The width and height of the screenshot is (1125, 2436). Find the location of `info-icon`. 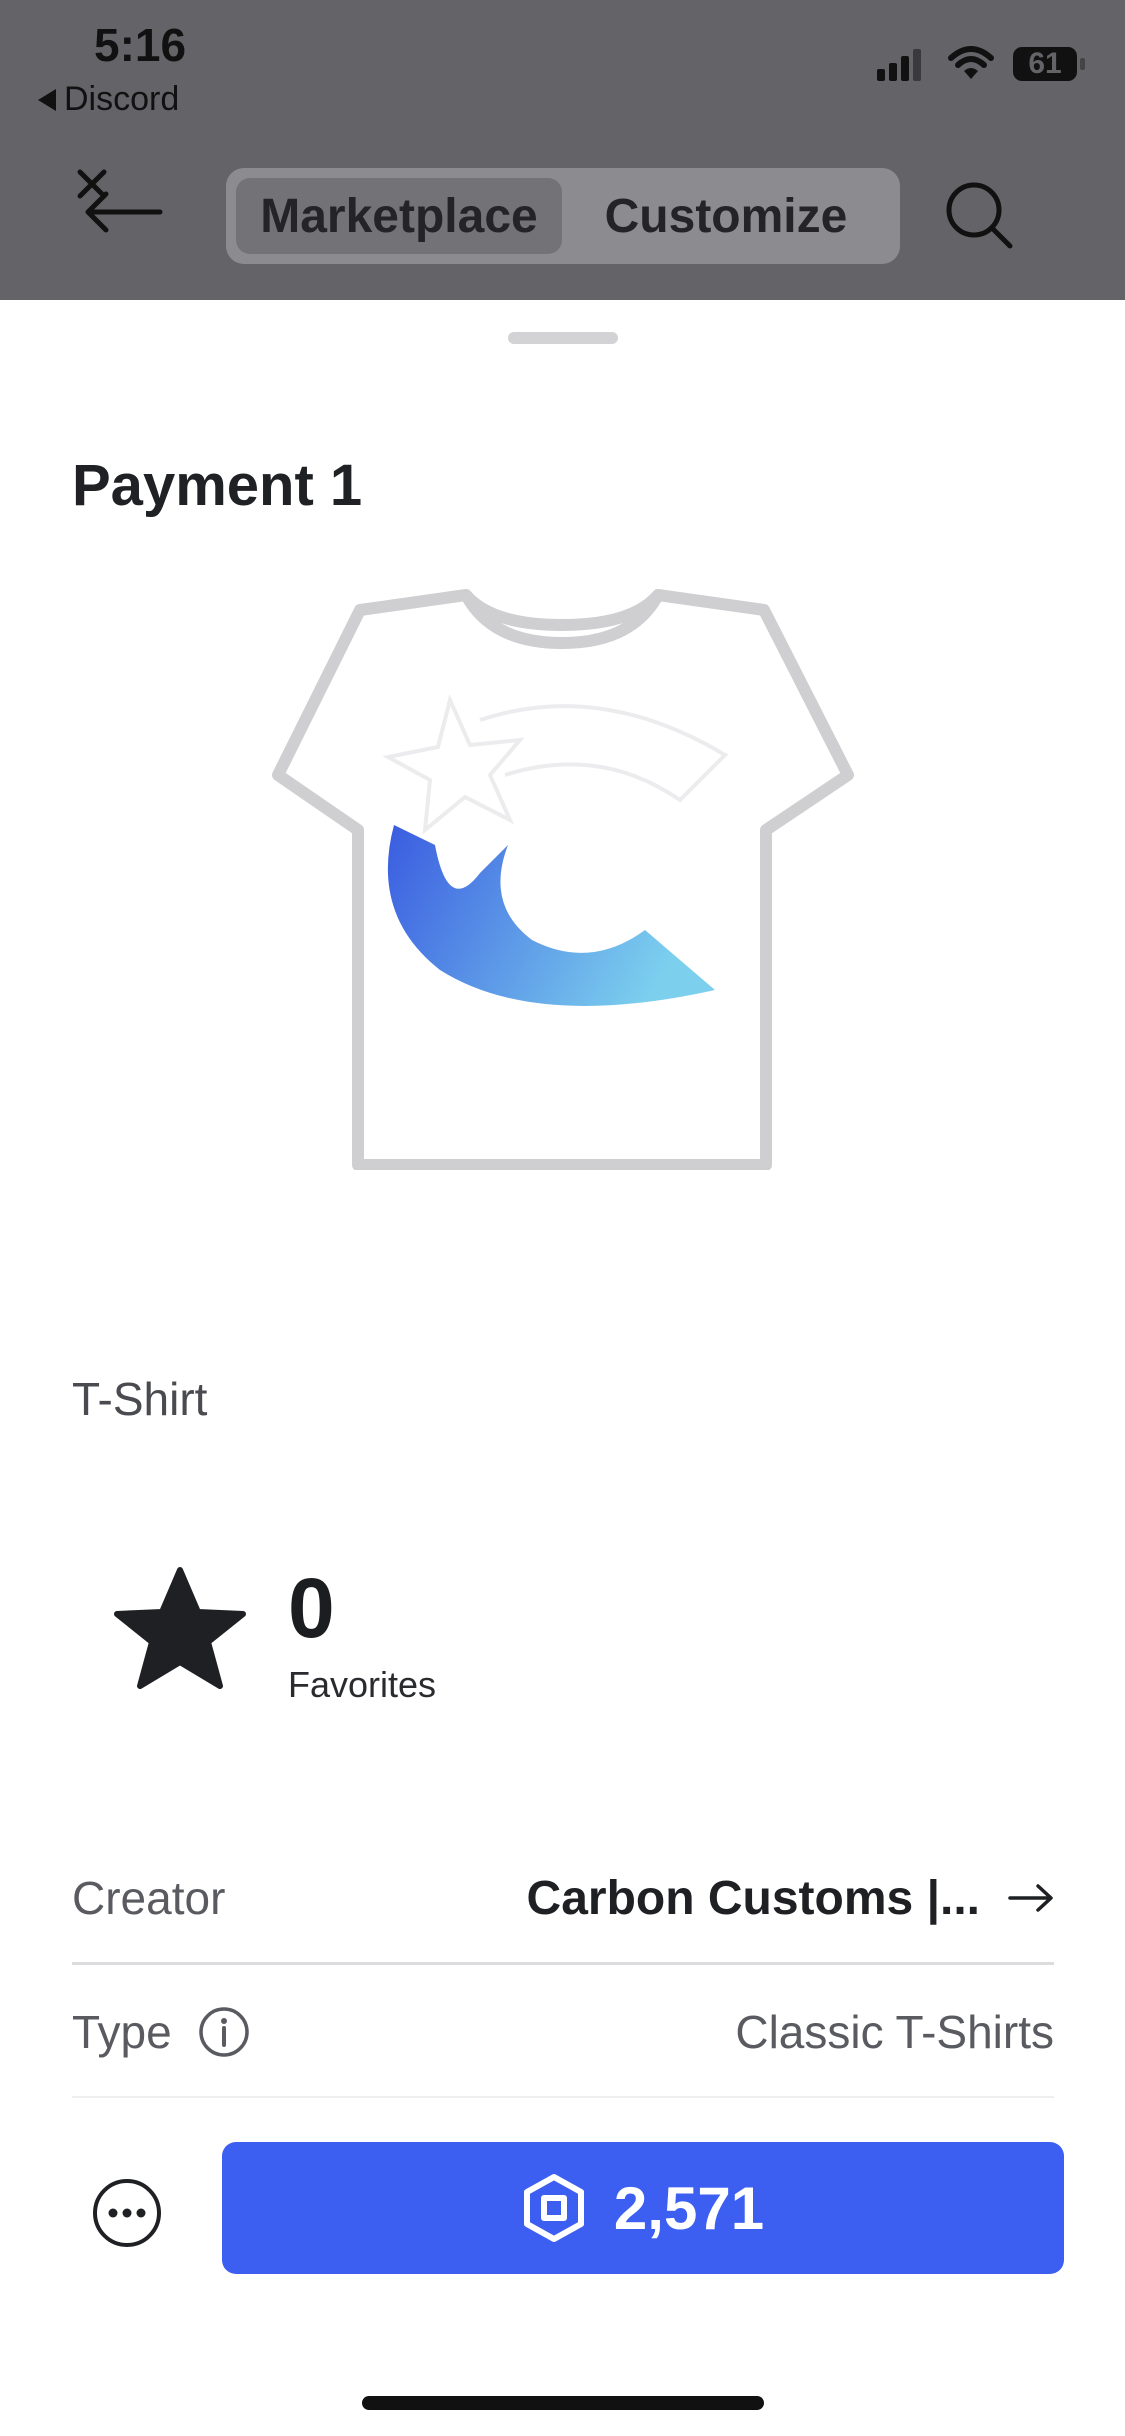

info-icon is located at coordinates (224, 2032).